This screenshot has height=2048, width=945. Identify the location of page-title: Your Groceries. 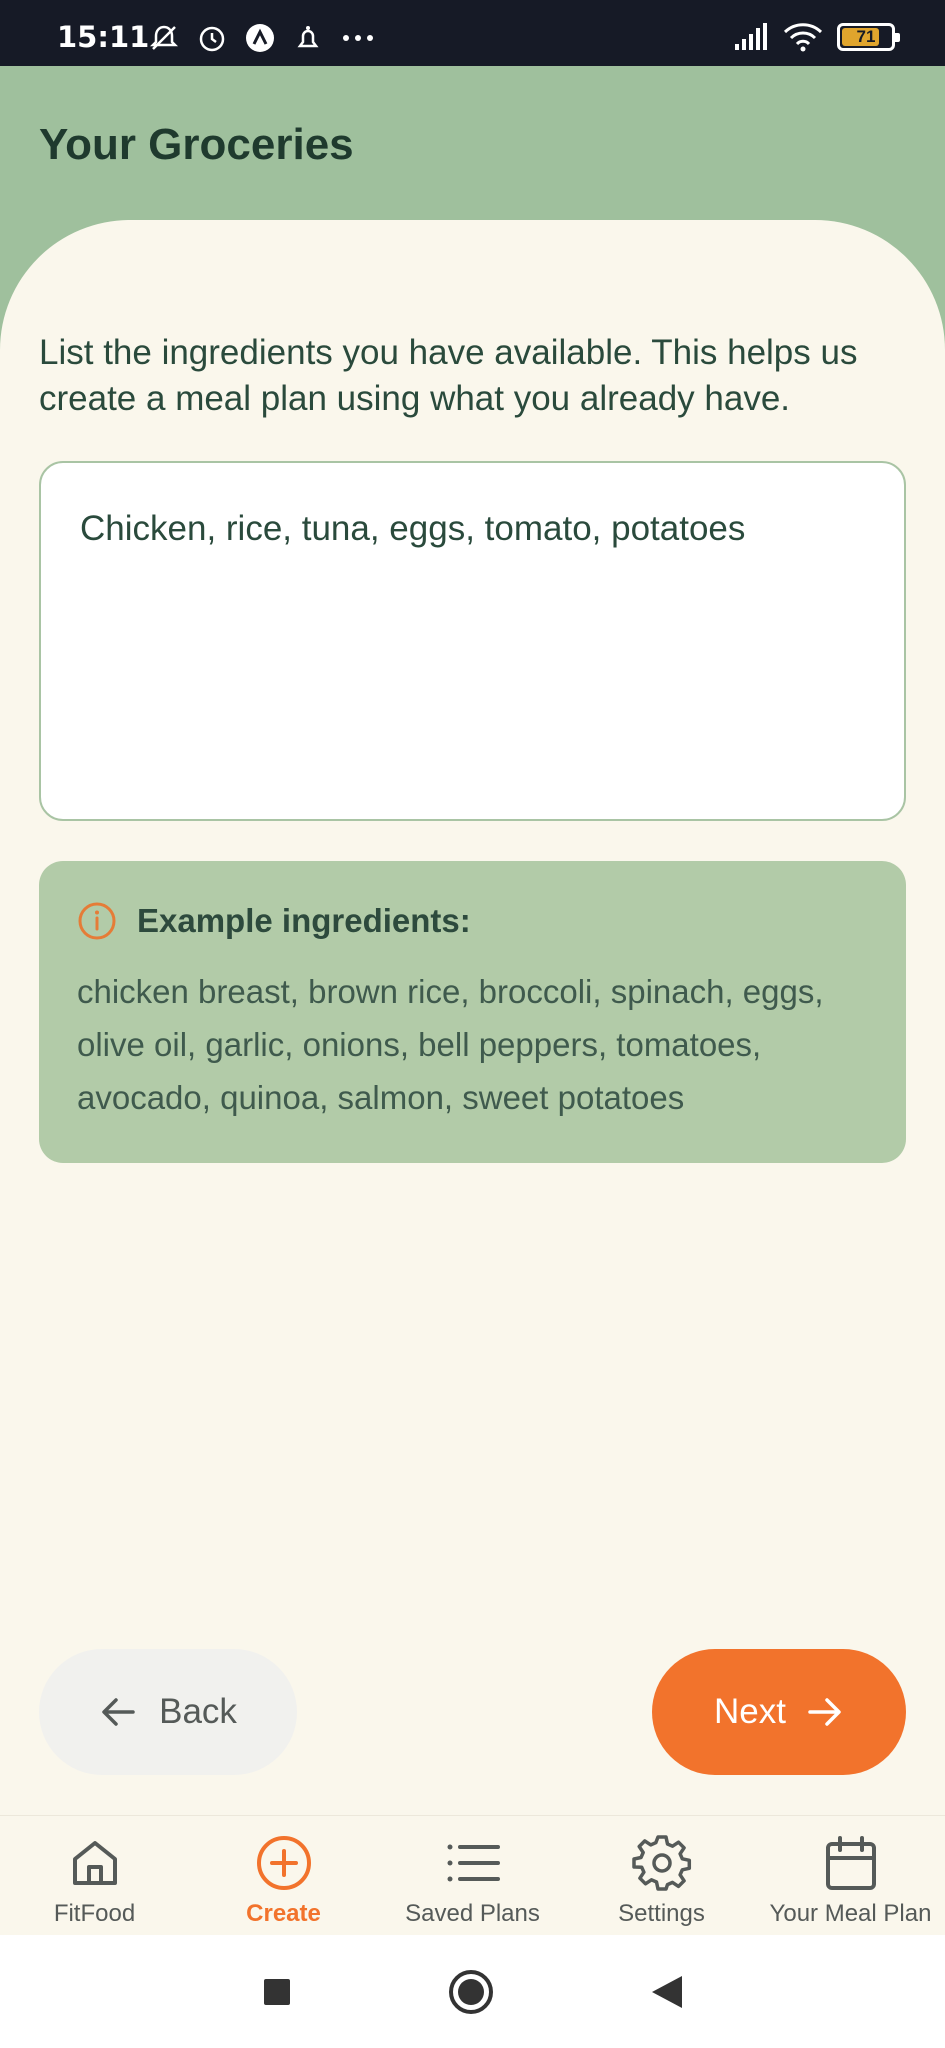
(196, 144).